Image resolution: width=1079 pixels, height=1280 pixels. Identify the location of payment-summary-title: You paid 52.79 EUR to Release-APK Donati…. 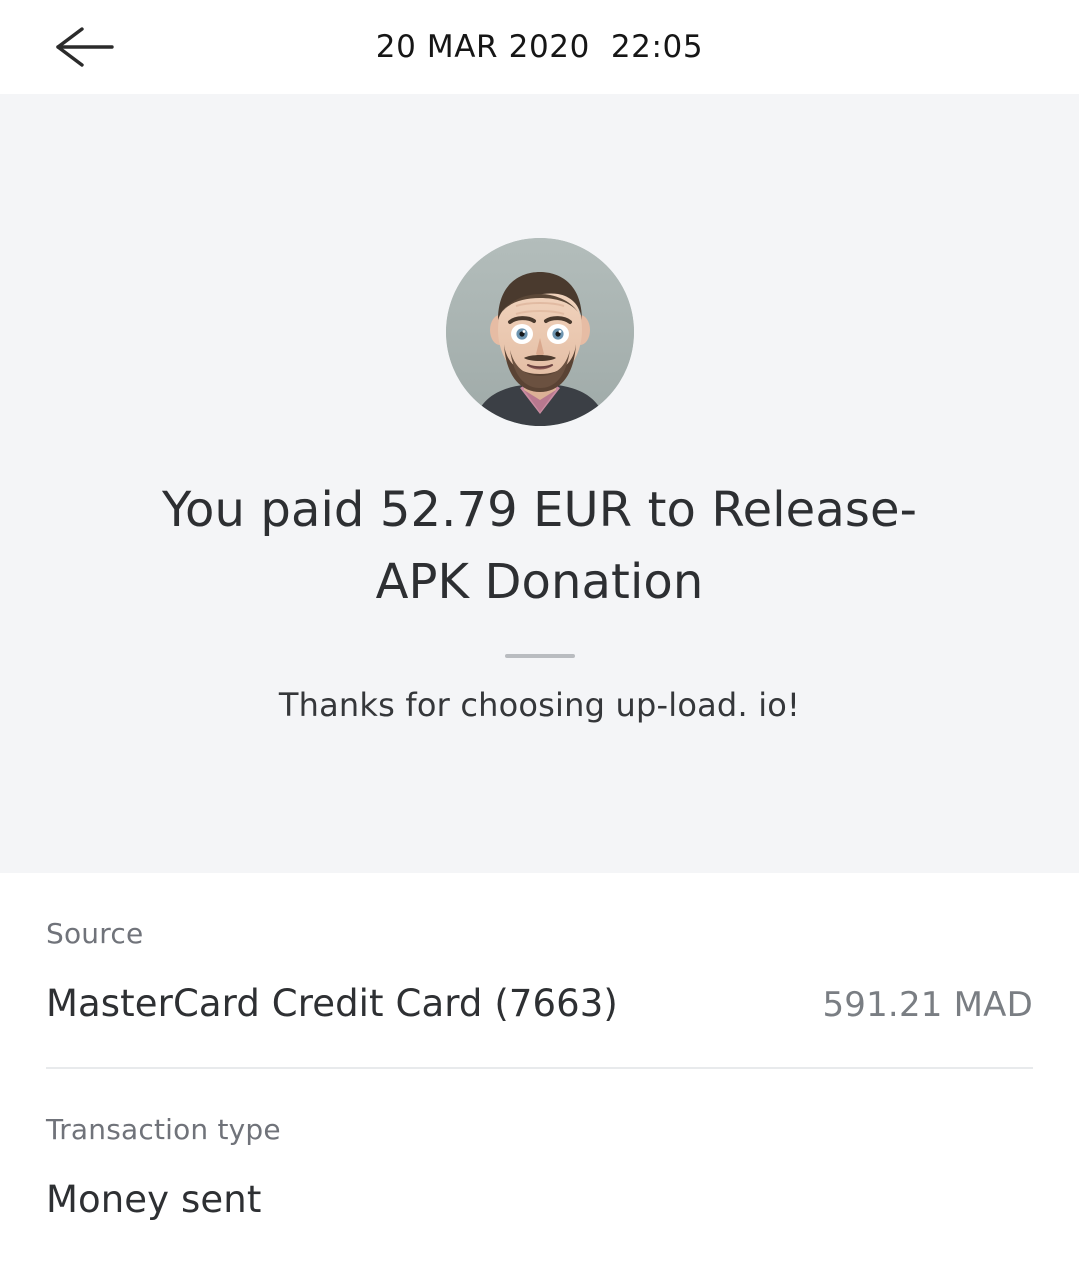
(539, 546).